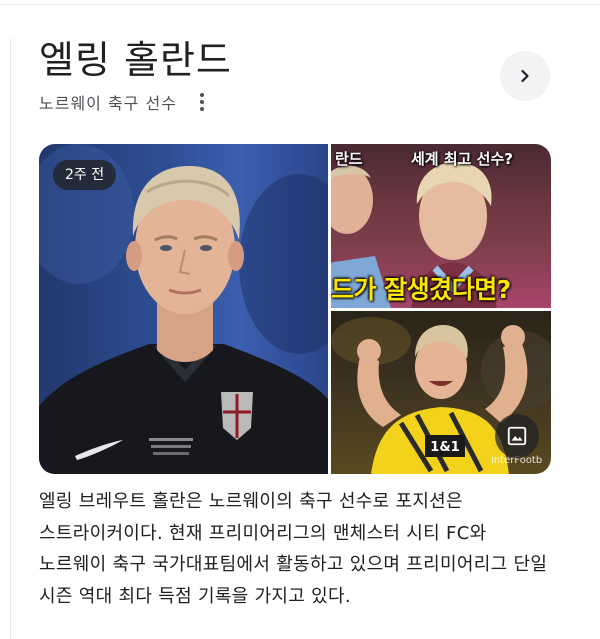 The image size is (600, 639). I want to click on chevron-right-icon, so click(525, 76).